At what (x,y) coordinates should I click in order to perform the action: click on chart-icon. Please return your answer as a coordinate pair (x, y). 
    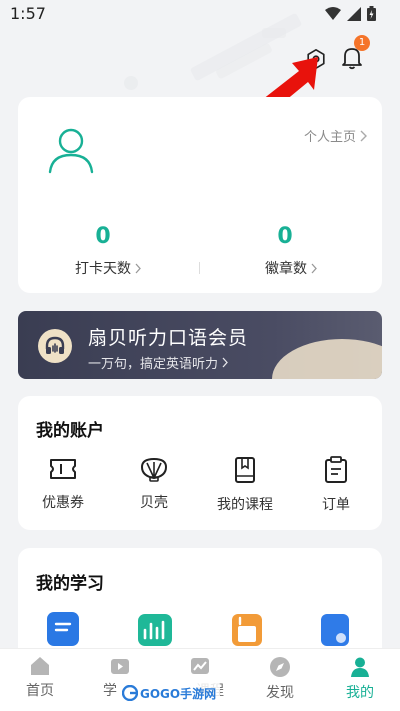
    Looking at the image, I should click on (200, 666).